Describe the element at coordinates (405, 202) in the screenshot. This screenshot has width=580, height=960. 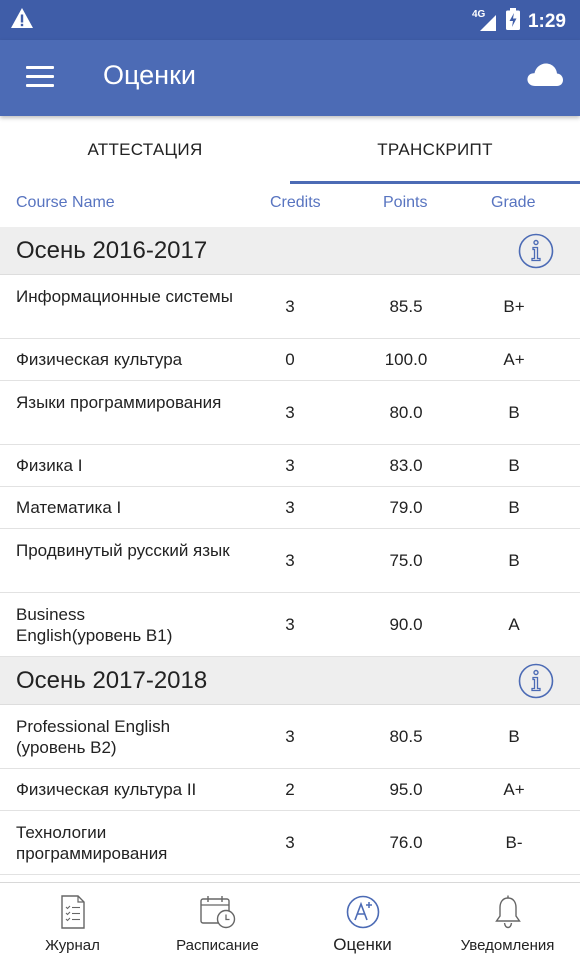
I see `column-points: Points` at that location.